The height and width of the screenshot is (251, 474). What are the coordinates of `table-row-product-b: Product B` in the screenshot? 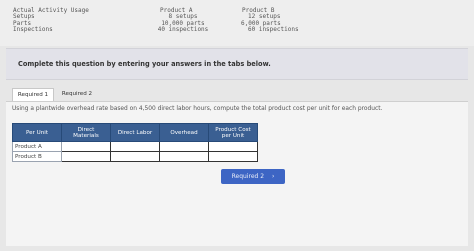 It's located at (135, 156).